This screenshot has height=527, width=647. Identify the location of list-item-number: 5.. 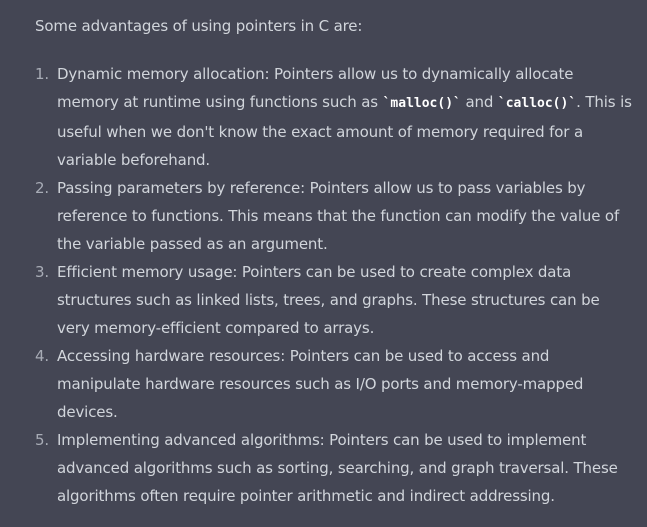
(42, 440).